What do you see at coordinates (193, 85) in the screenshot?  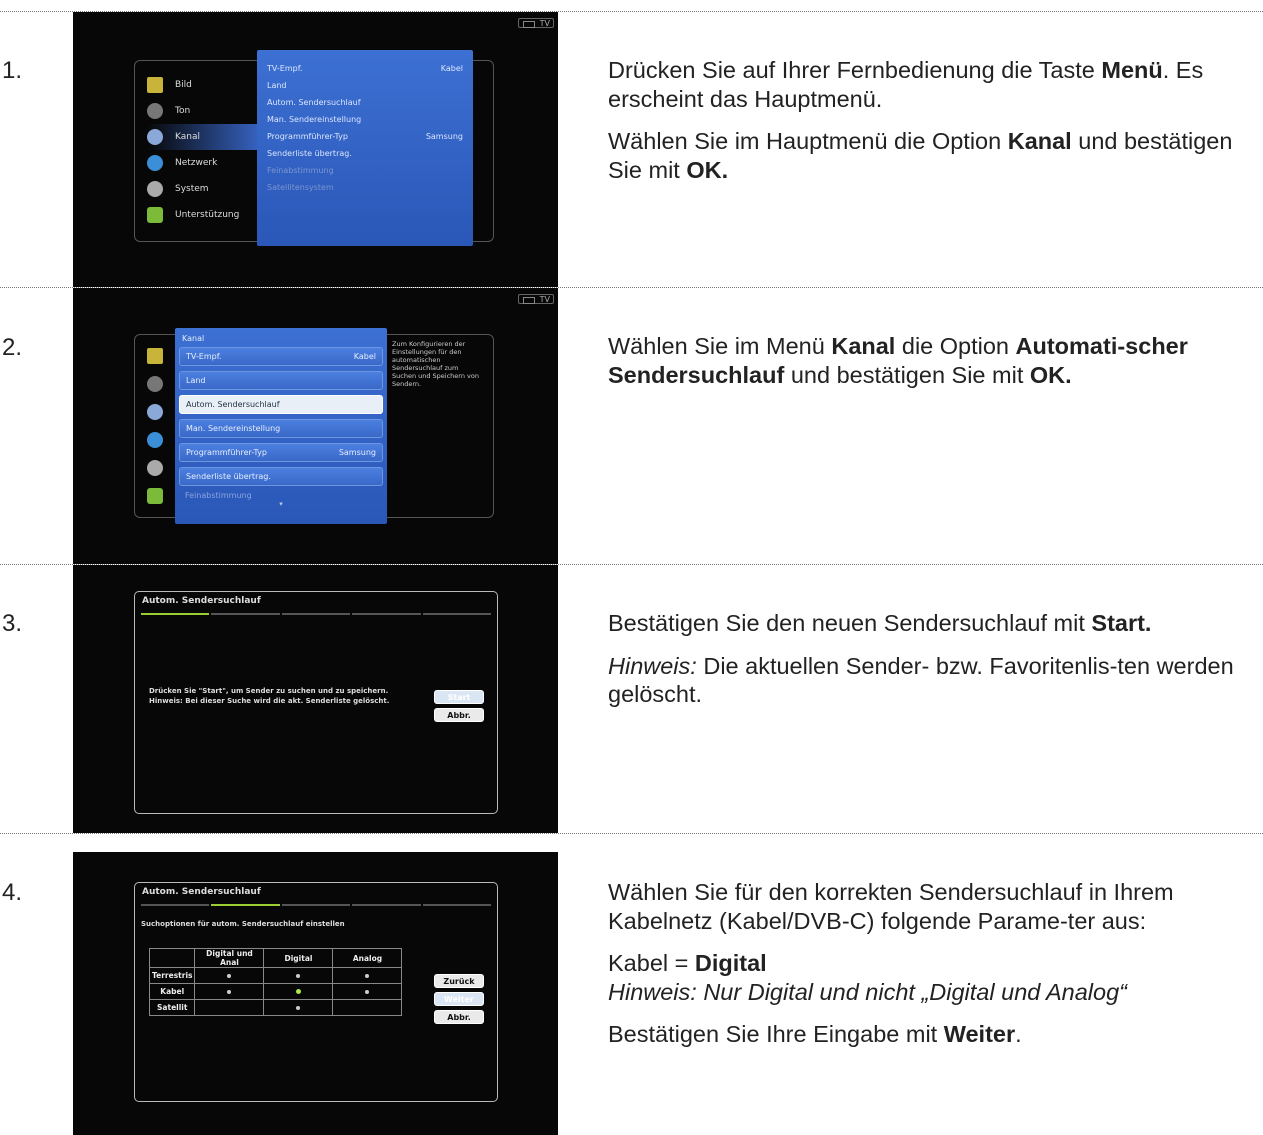 I see `sidebar-item-bild: Bild` at bounding box center [193, 85].